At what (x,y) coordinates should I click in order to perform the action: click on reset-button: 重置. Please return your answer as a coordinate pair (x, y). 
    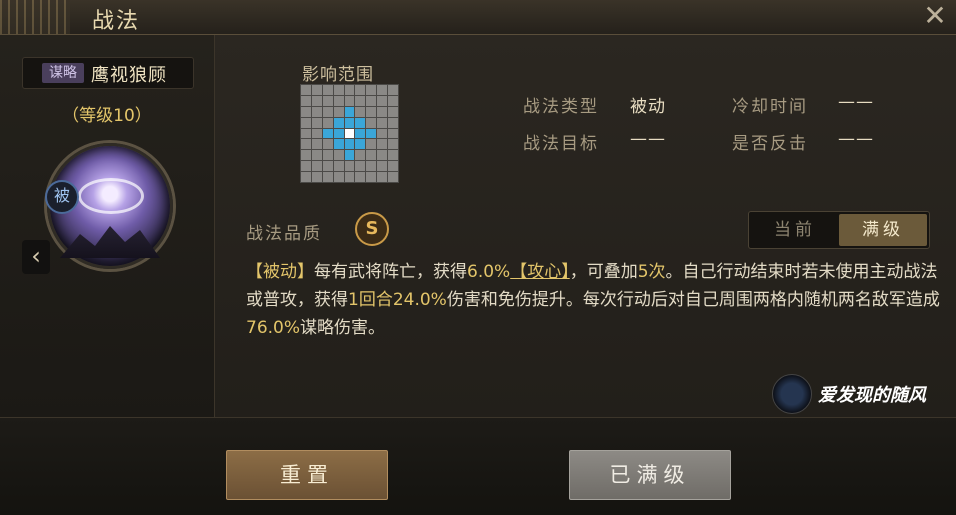
    Looking at the image, I should click on (307, 475).